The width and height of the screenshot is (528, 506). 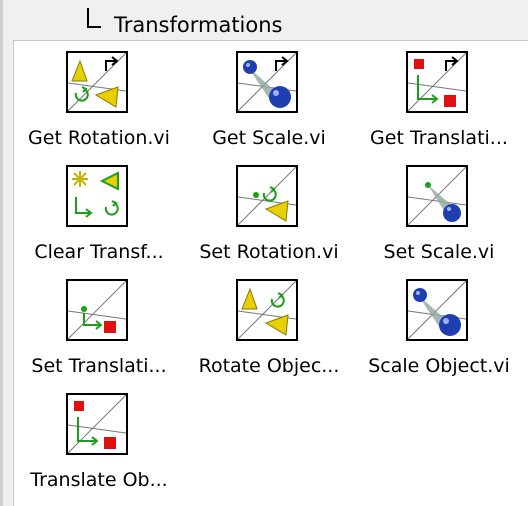 I want to click on scale-object-icon, so click(x=437, y=310).